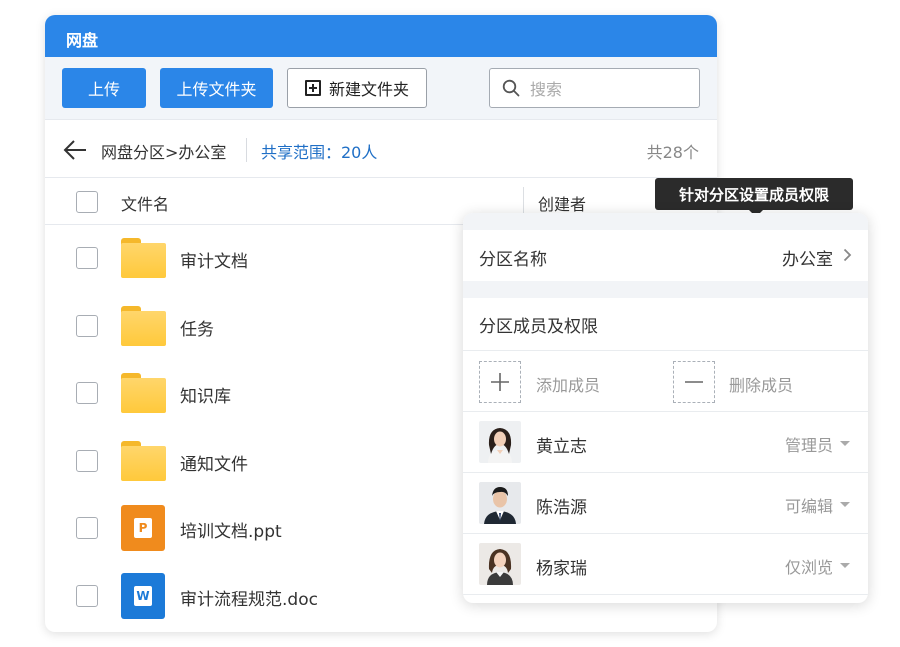 The image size is (900, 647). What do you see at coordinates (513, 260) in the screenshot?
I see `zone-name-label: 分区名称` at bounding box center [513, 260].